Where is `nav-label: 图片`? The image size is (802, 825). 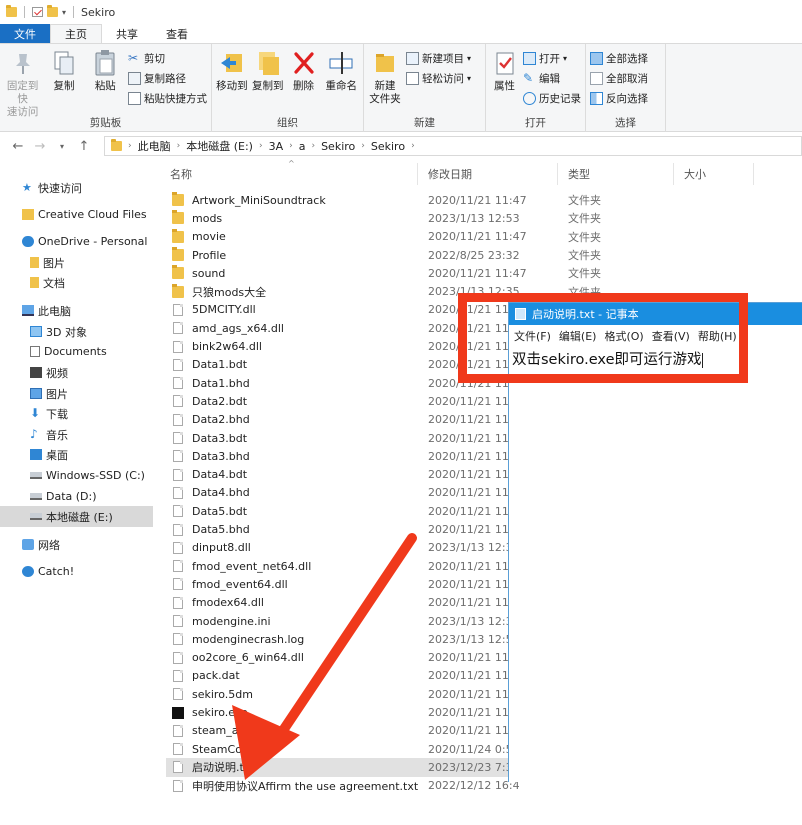 nav-label: 图片 is located at coordinates (57, 394).